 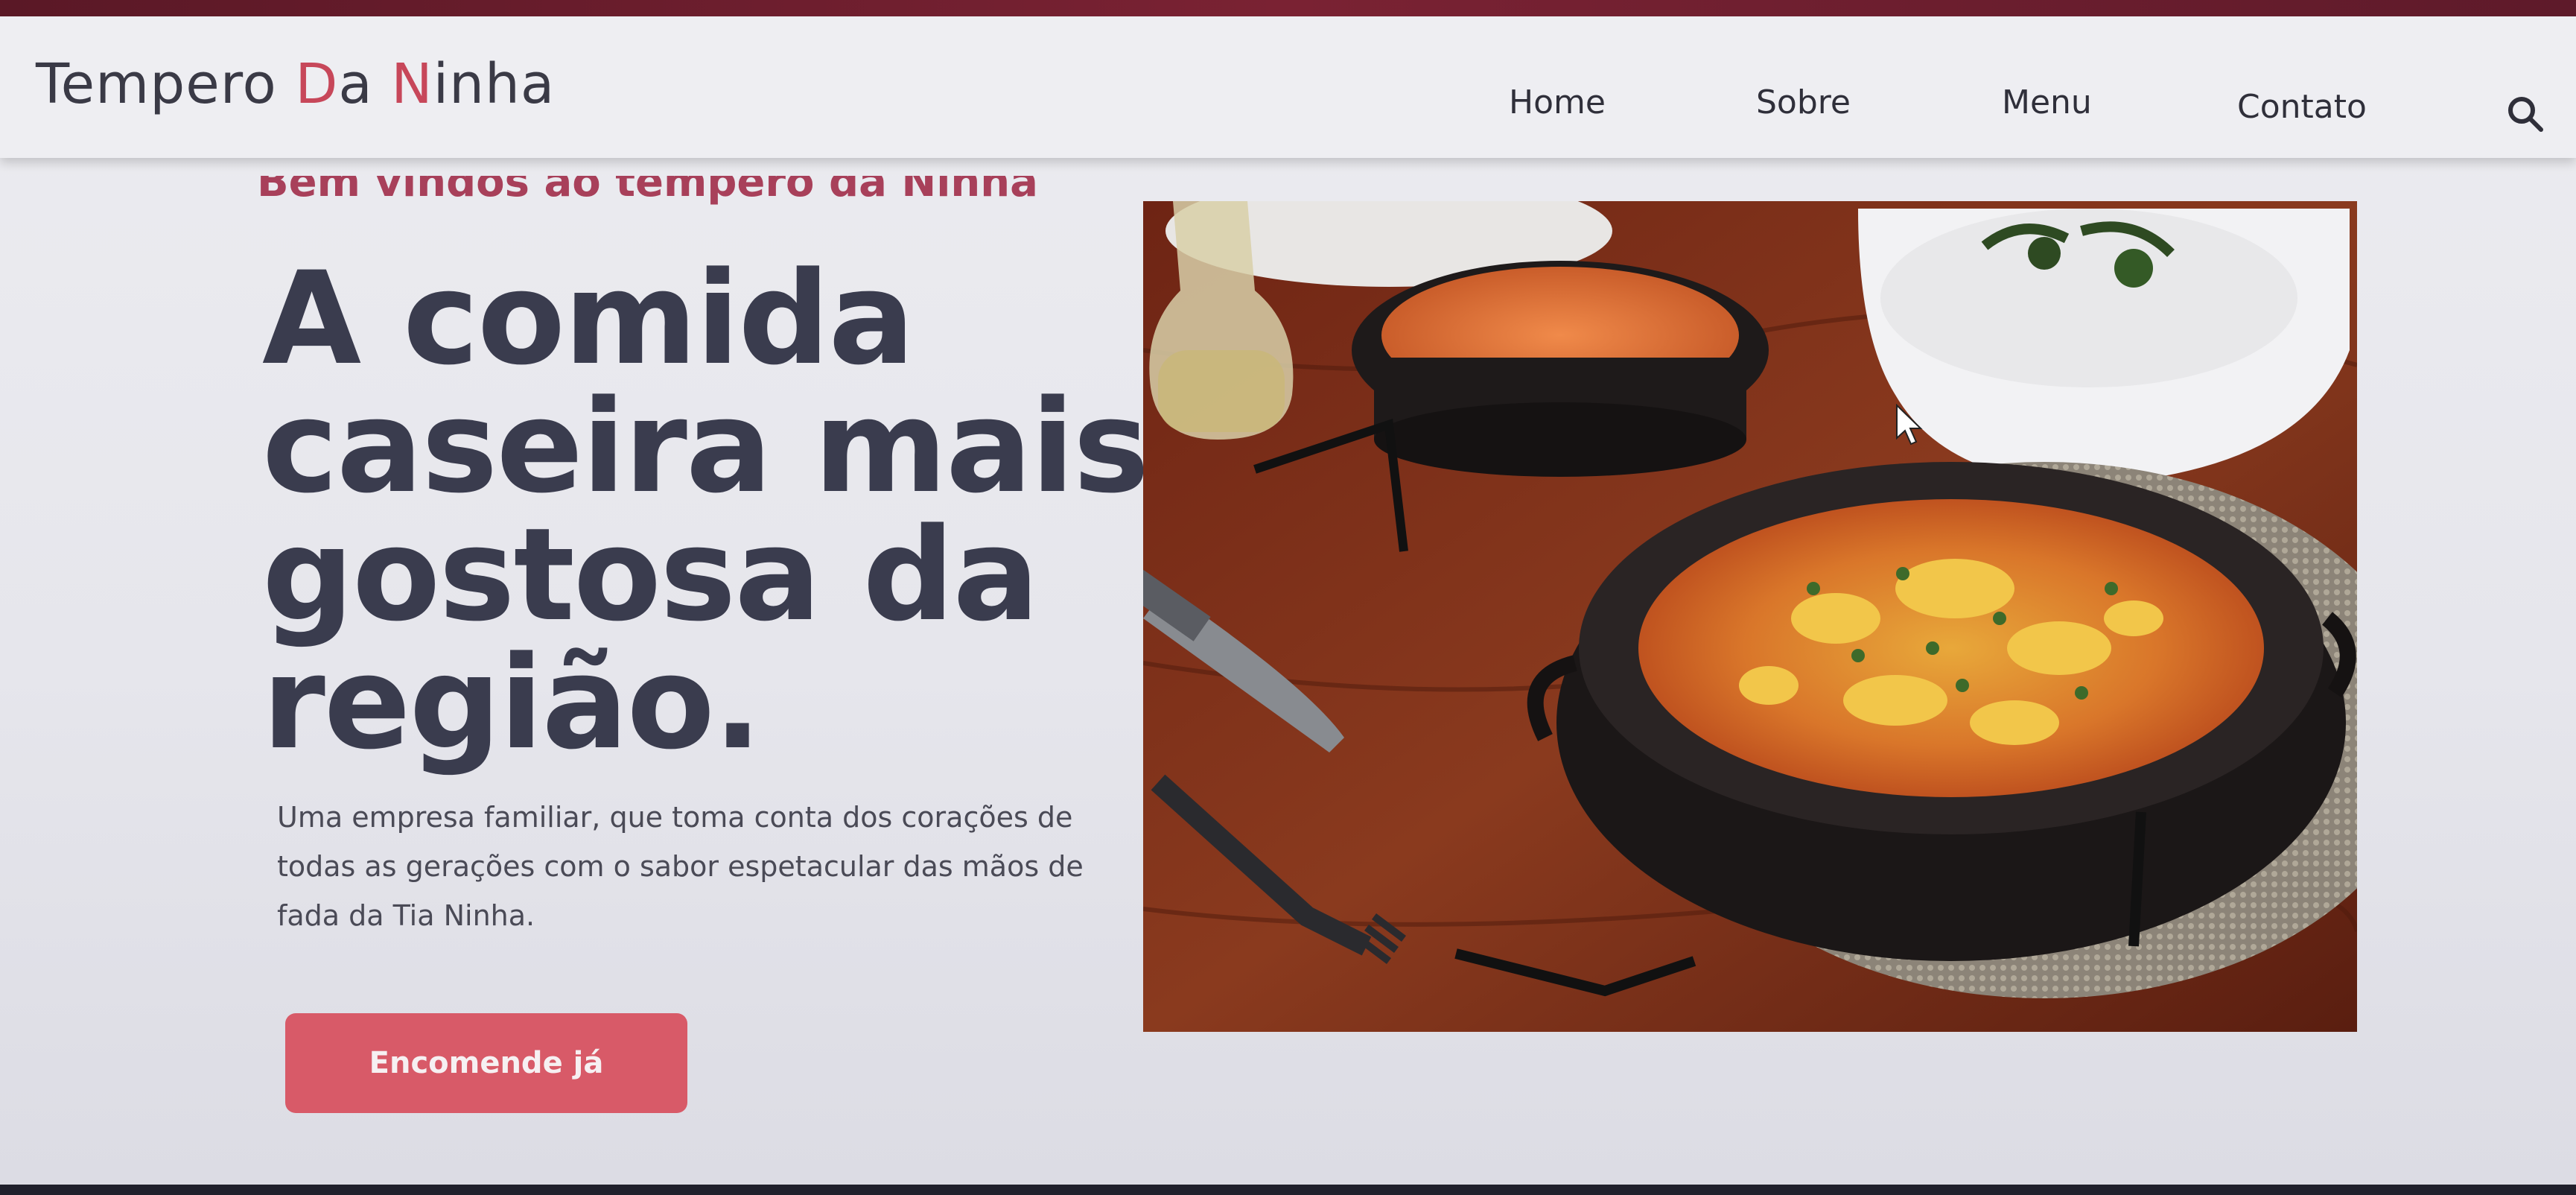 I want to click on mouse-cursor-icon, so click(x=1909, y=425).